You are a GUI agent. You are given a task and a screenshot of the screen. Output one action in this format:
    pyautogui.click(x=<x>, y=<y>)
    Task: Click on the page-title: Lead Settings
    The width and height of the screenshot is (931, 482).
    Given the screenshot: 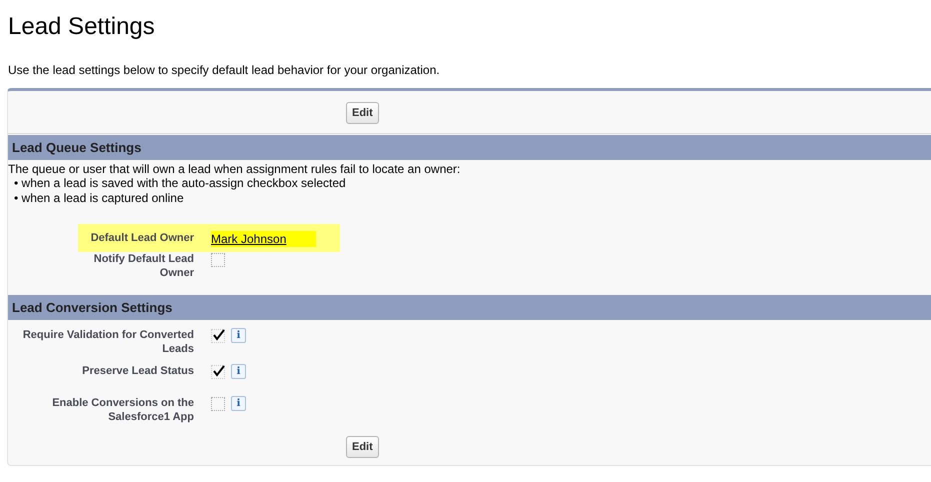 What is the action you would take?
    pyautogui.click(x=82, y=26)
    